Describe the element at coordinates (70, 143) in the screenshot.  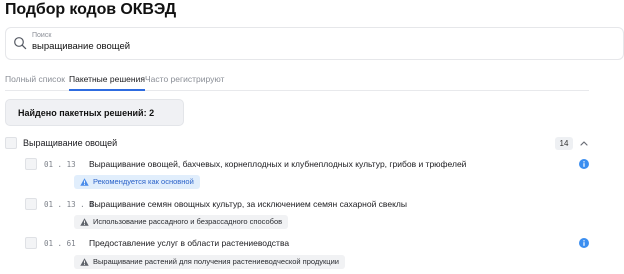
I see `group-label: Выращивание овощей` at that location.